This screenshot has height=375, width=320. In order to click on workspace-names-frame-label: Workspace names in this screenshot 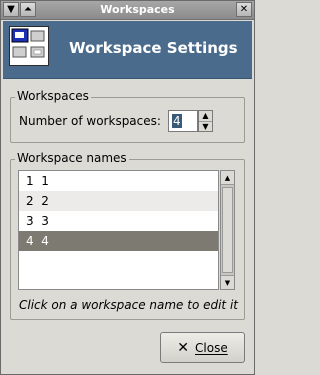, I will do `click(72, 158)`.